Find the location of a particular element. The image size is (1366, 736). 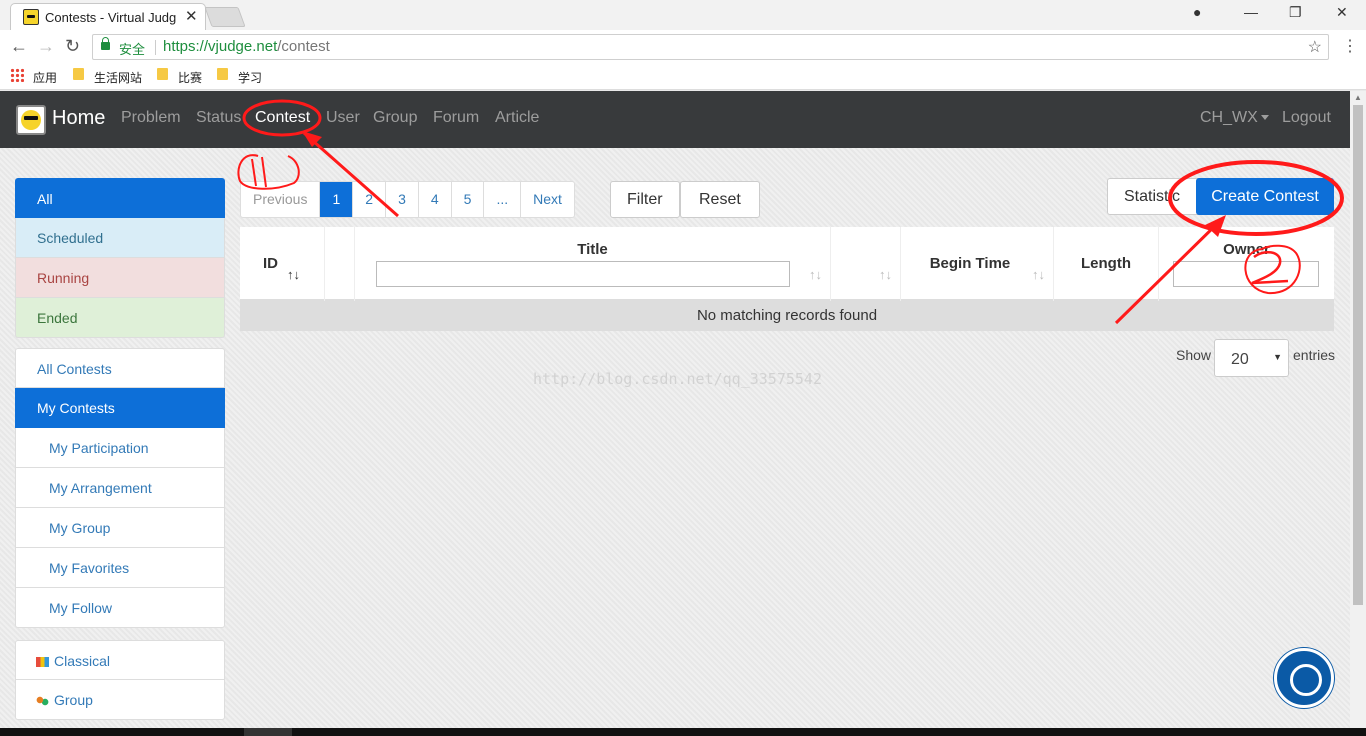

browser-tabstrip: Contests - Virtual Judg ✕ ● — ❐ ✕ is located at coordinates (683, 15).